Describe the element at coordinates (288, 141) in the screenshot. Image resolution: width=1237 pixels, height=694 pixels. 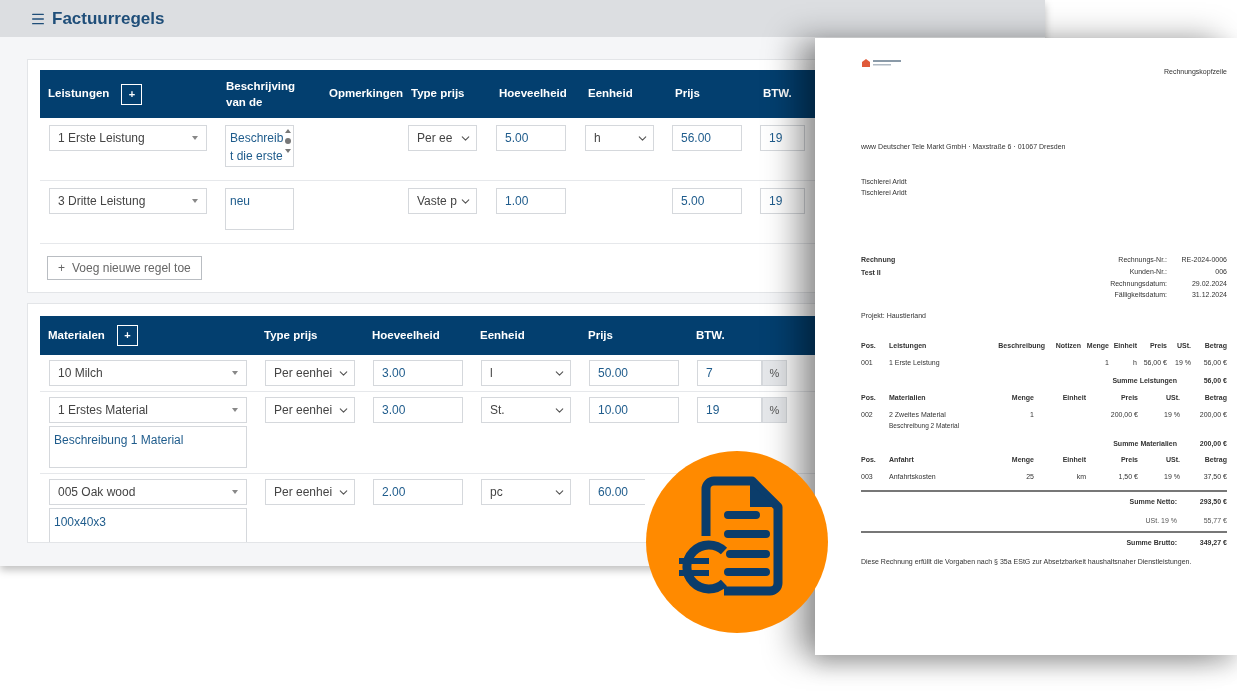
I see `scrollbar-icon` at that location.